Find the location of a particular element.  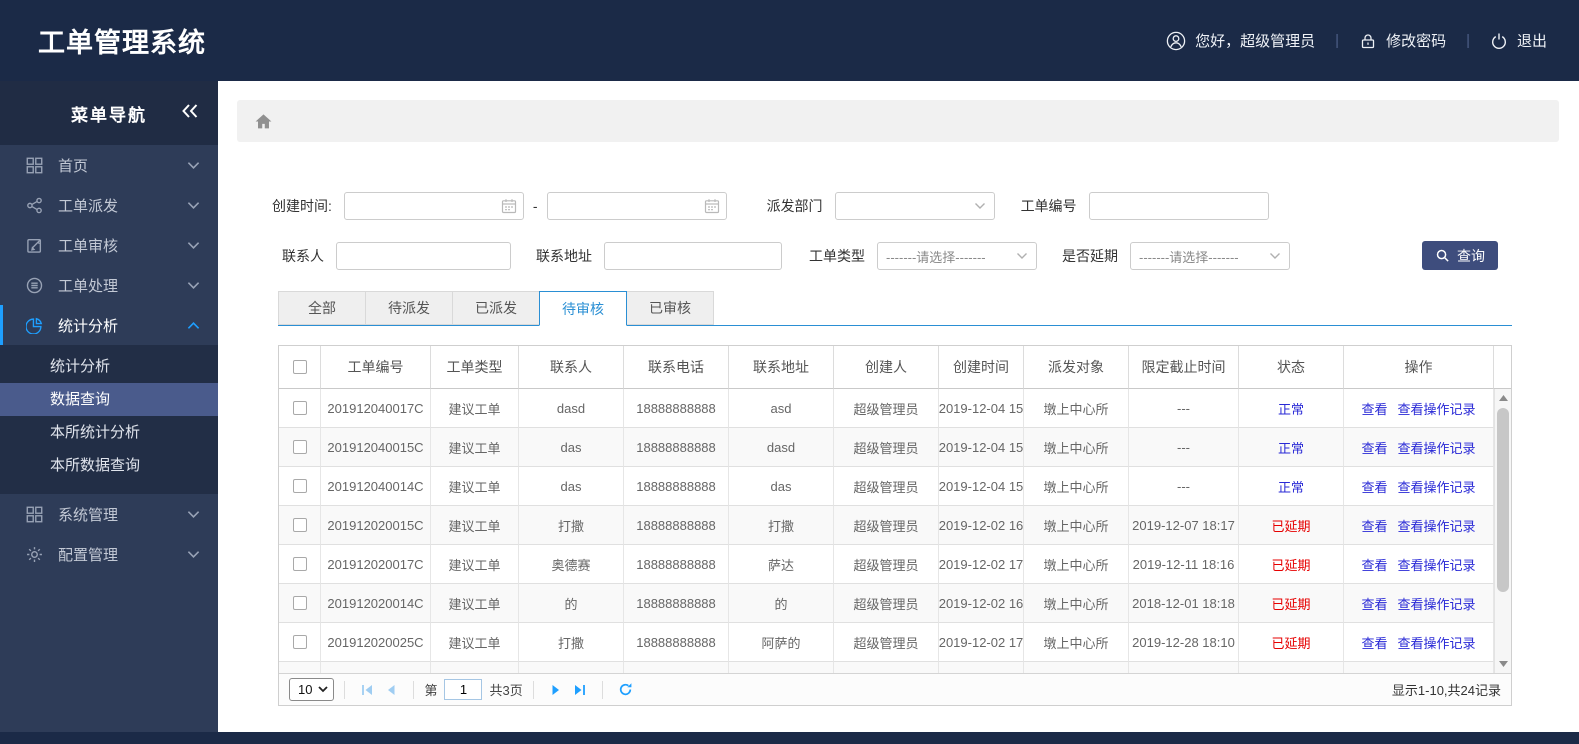

scroll-up-icon is located at coordinates (1503, 398).